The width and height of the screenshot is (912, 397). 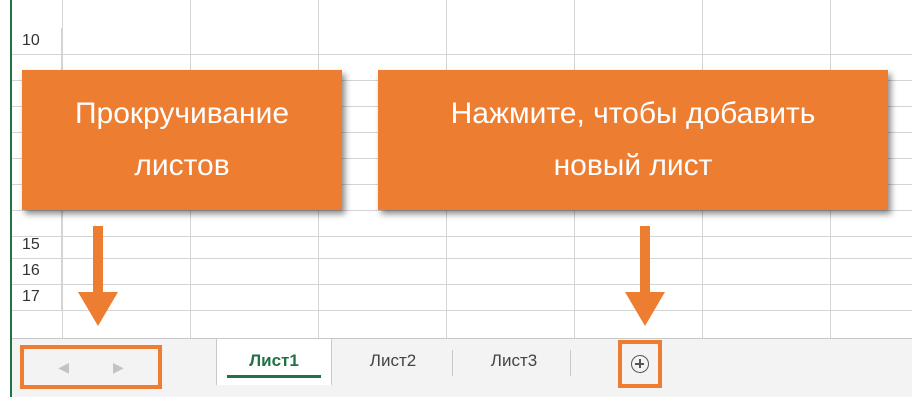 What do you see at coordinates (37, 245) in the screenshot?
I see `row-header: 15` at bounding box center [37, 245].